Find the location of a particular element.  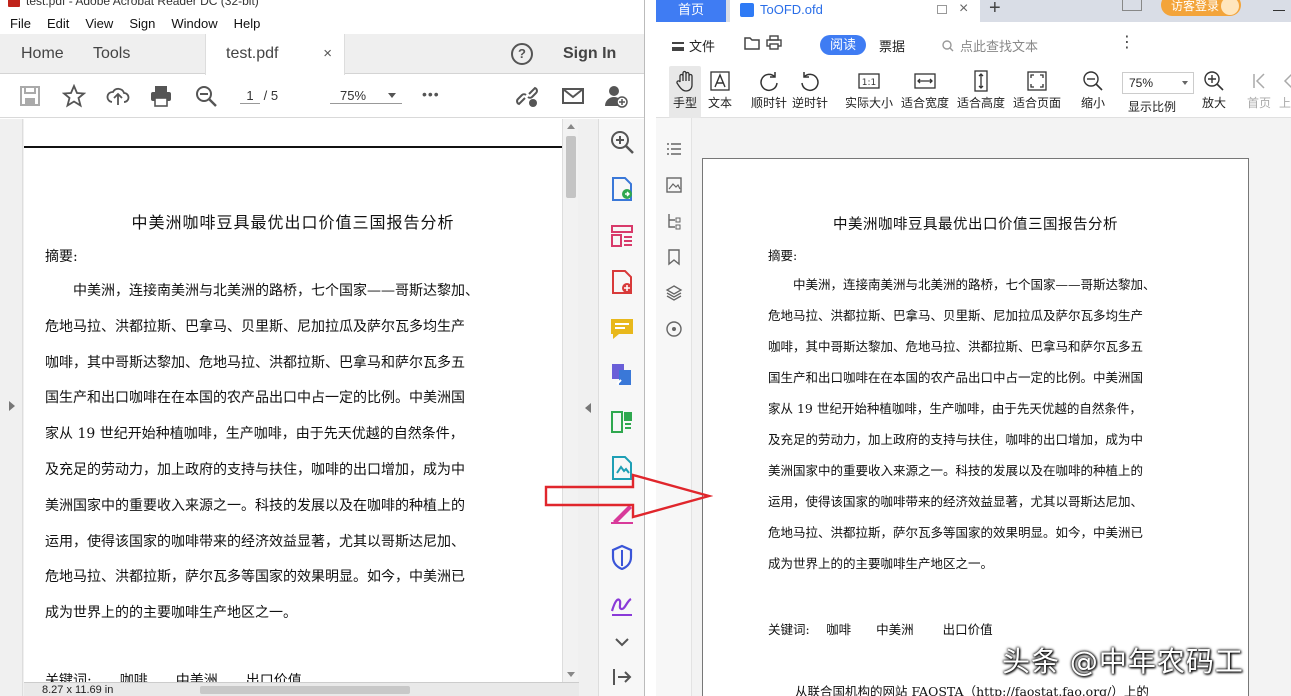

menu-view: View is located at coordinates (99, 24).